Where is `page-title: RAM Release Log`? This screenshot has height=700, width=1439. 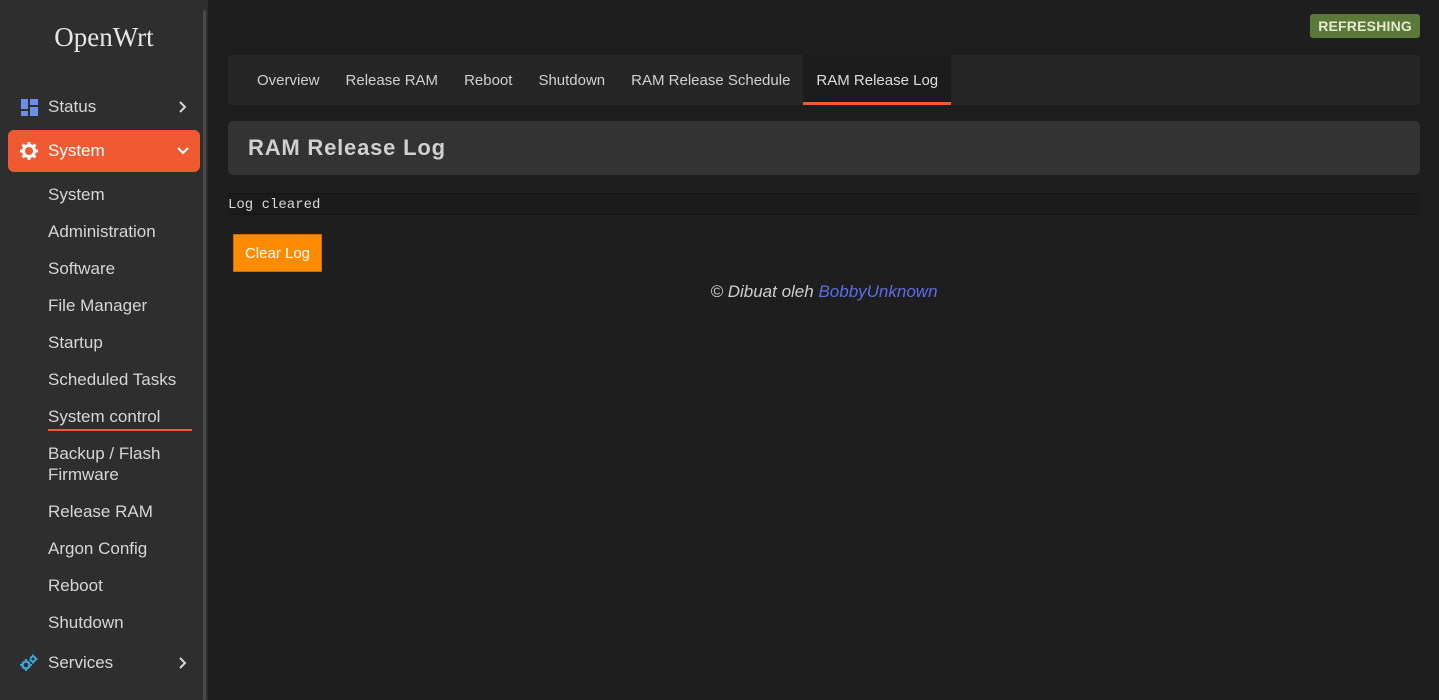 page-title: RAM Release Log is located at coordinates (824, 148).